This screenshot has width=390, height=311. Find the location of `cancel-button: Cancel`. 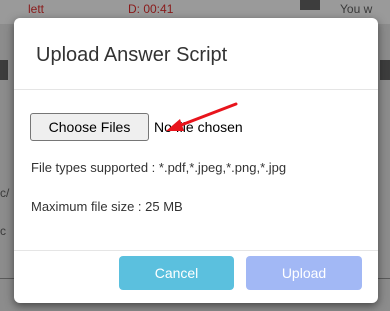

cancel-button: Cancel is located at coordinates (176, 273).